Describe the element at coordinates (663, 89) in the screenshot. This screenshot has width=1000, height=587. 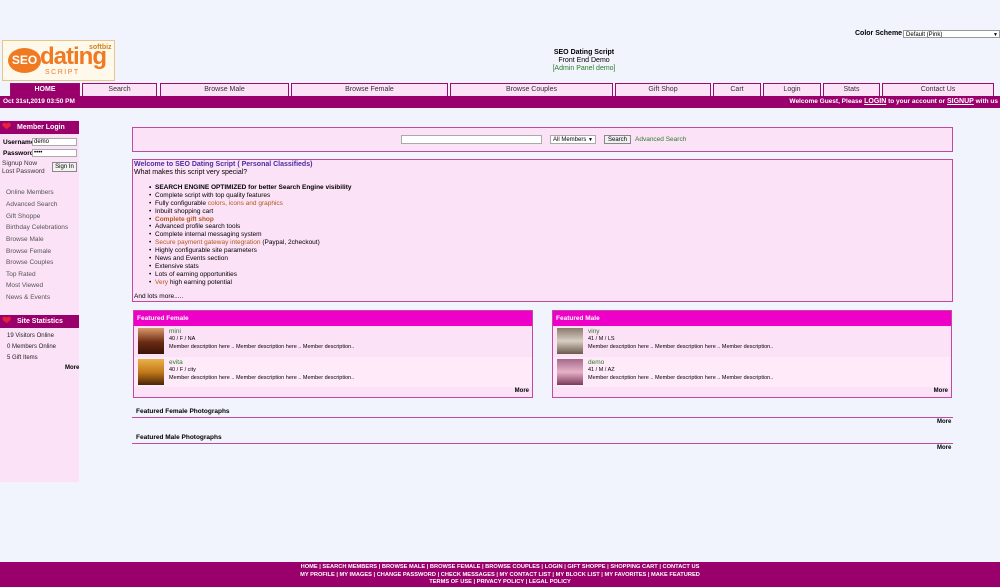
I see `tab-gift-shop: Gift Shop` at that location.